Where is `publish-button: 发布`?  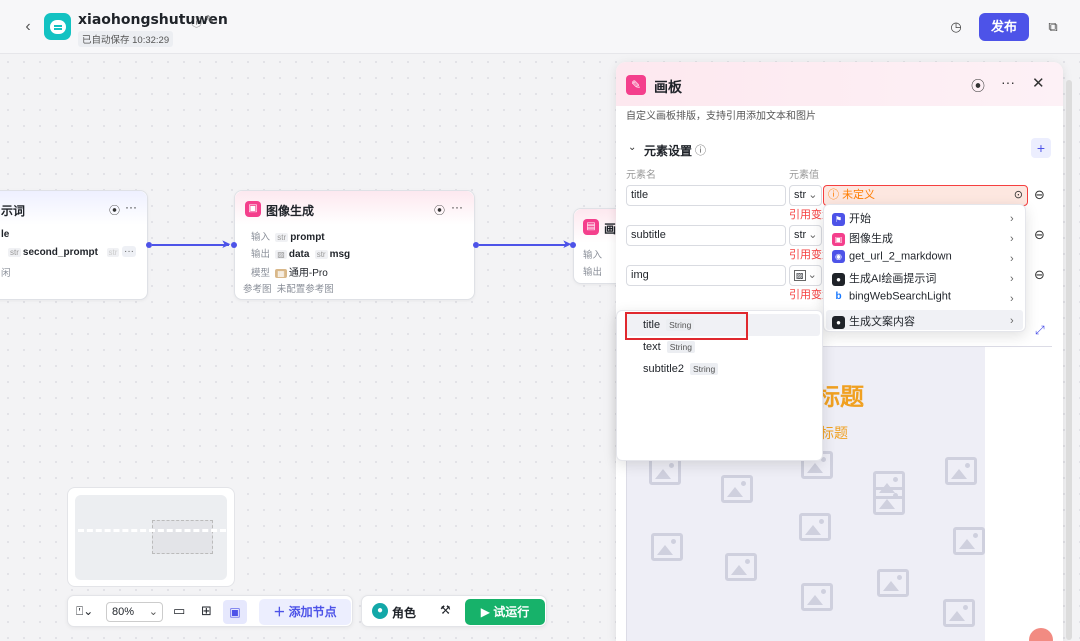 publish-button: 发布 is located at coordinates (1004, 27).